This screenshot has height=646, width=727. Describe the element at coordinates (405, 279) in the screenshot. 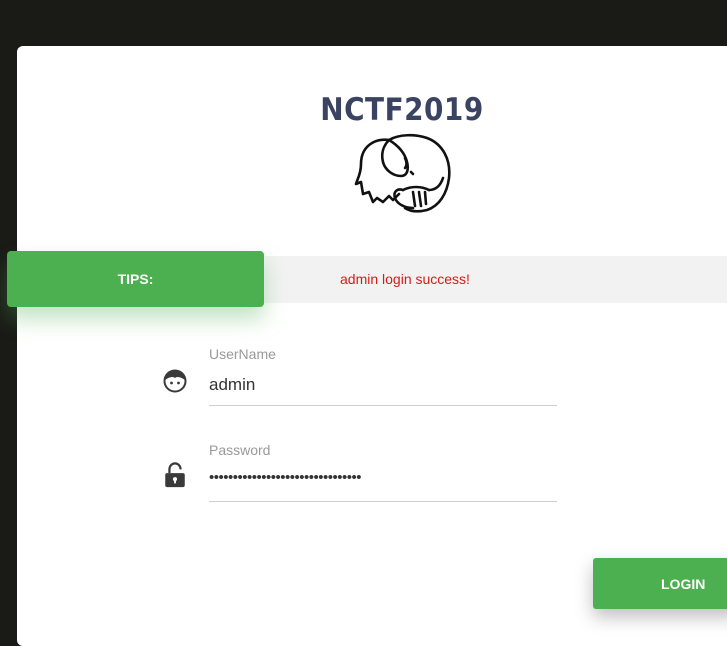

I see `tips-message: admin login success!` at that location.